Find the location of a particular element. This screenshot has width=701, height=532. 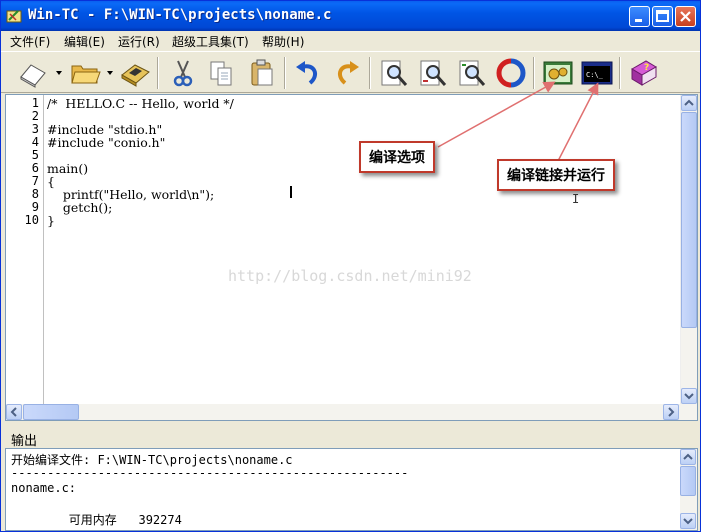

open-folder-icon is located at coordinates (86, 74).